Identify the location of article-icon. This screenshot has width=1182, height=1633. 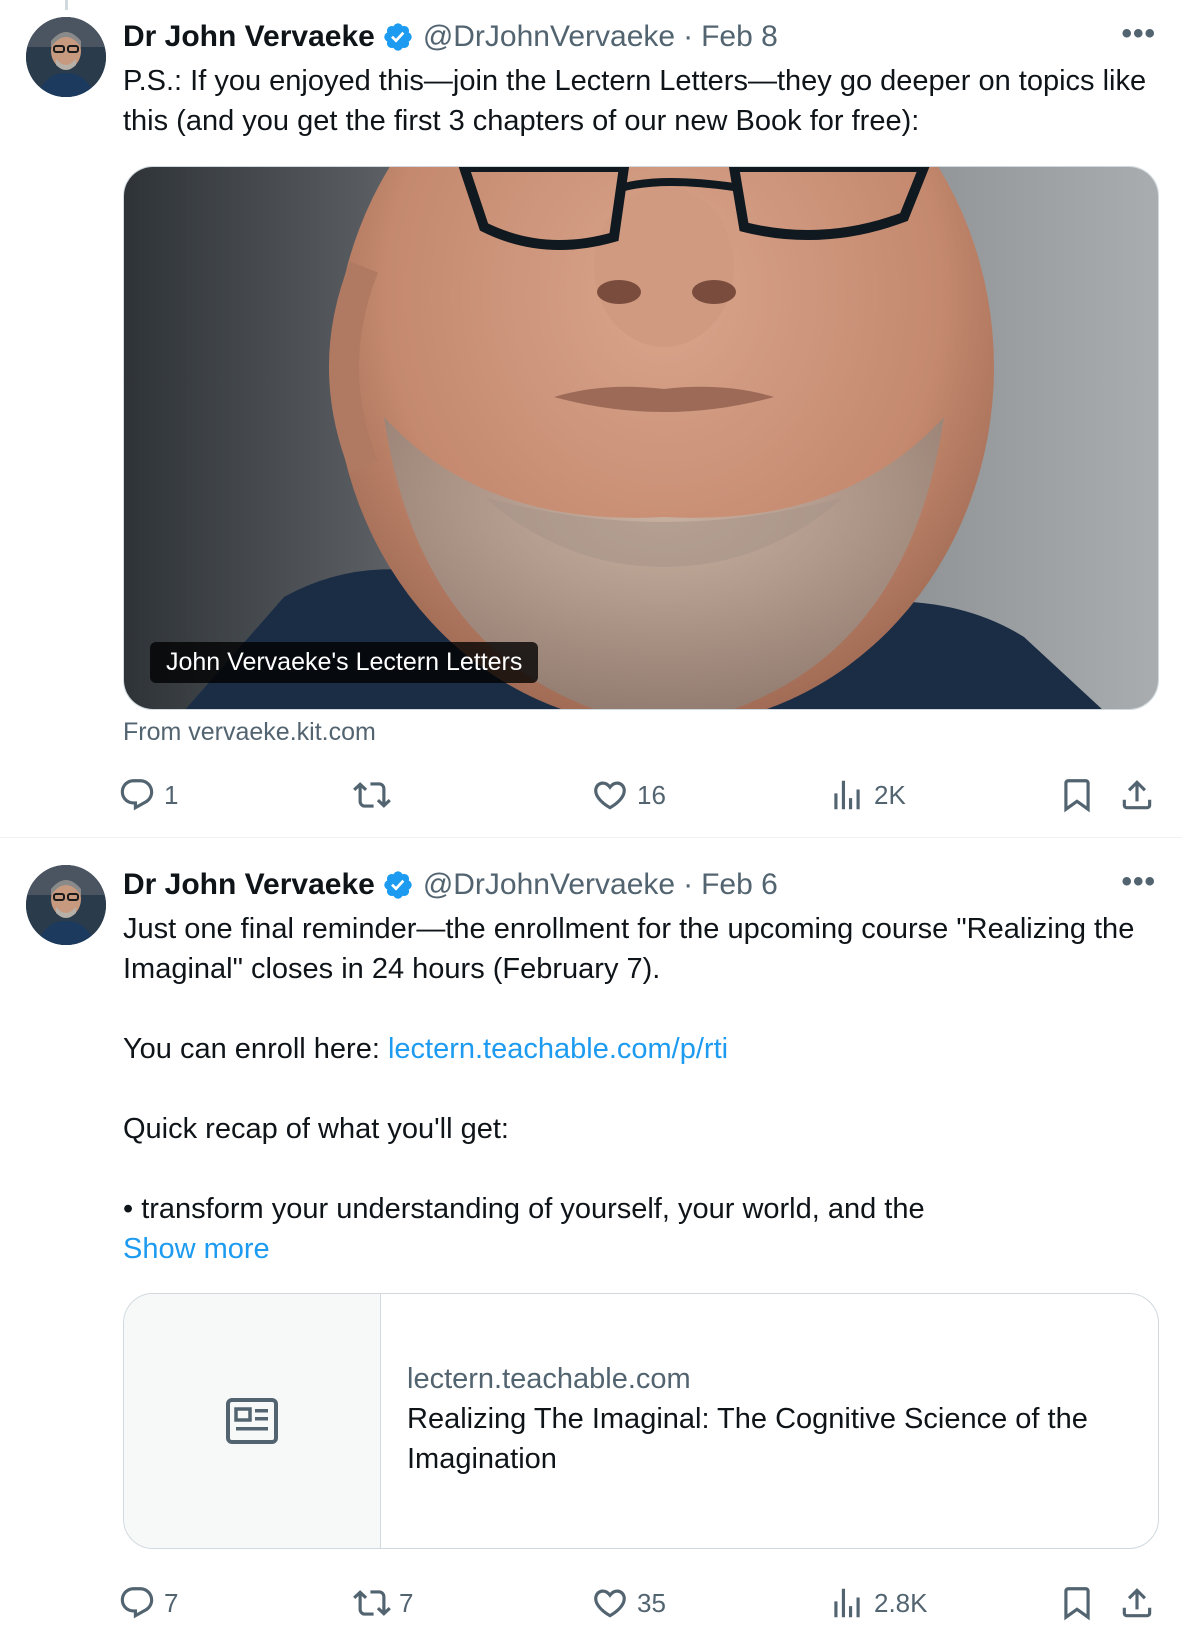
(252, 1421).